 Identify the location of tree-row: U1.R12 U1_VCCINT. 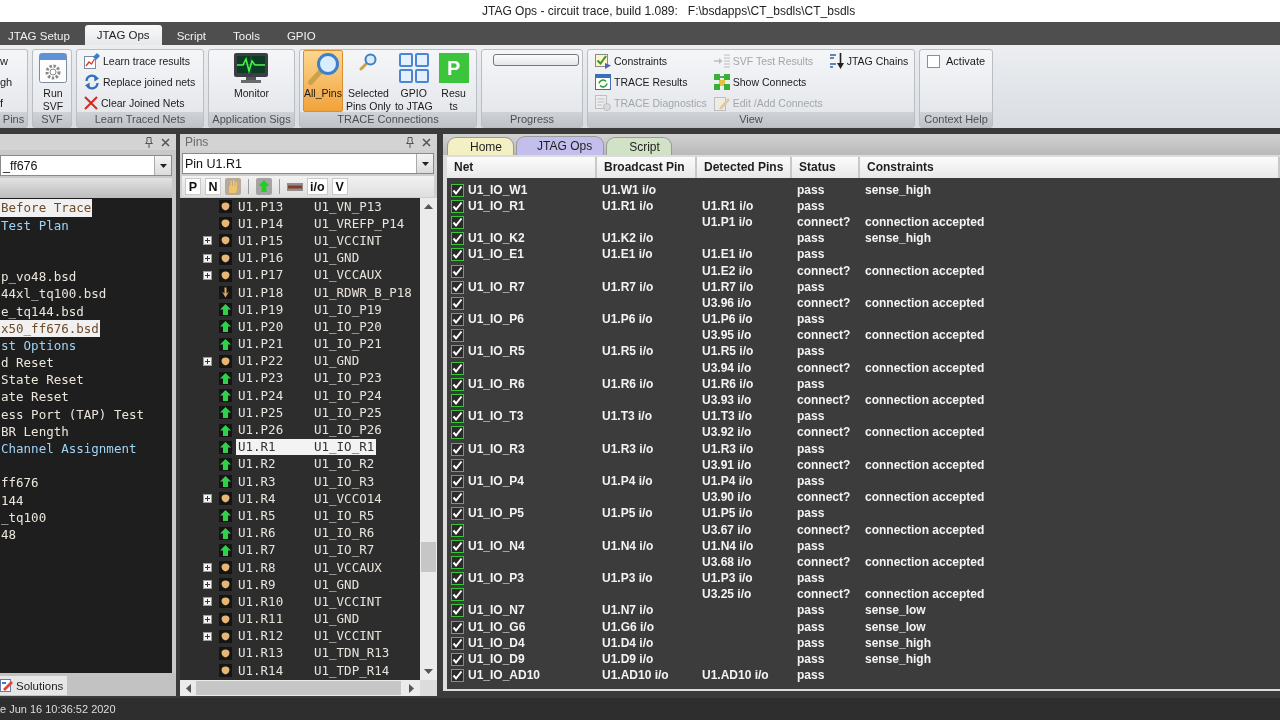
(311, 636).